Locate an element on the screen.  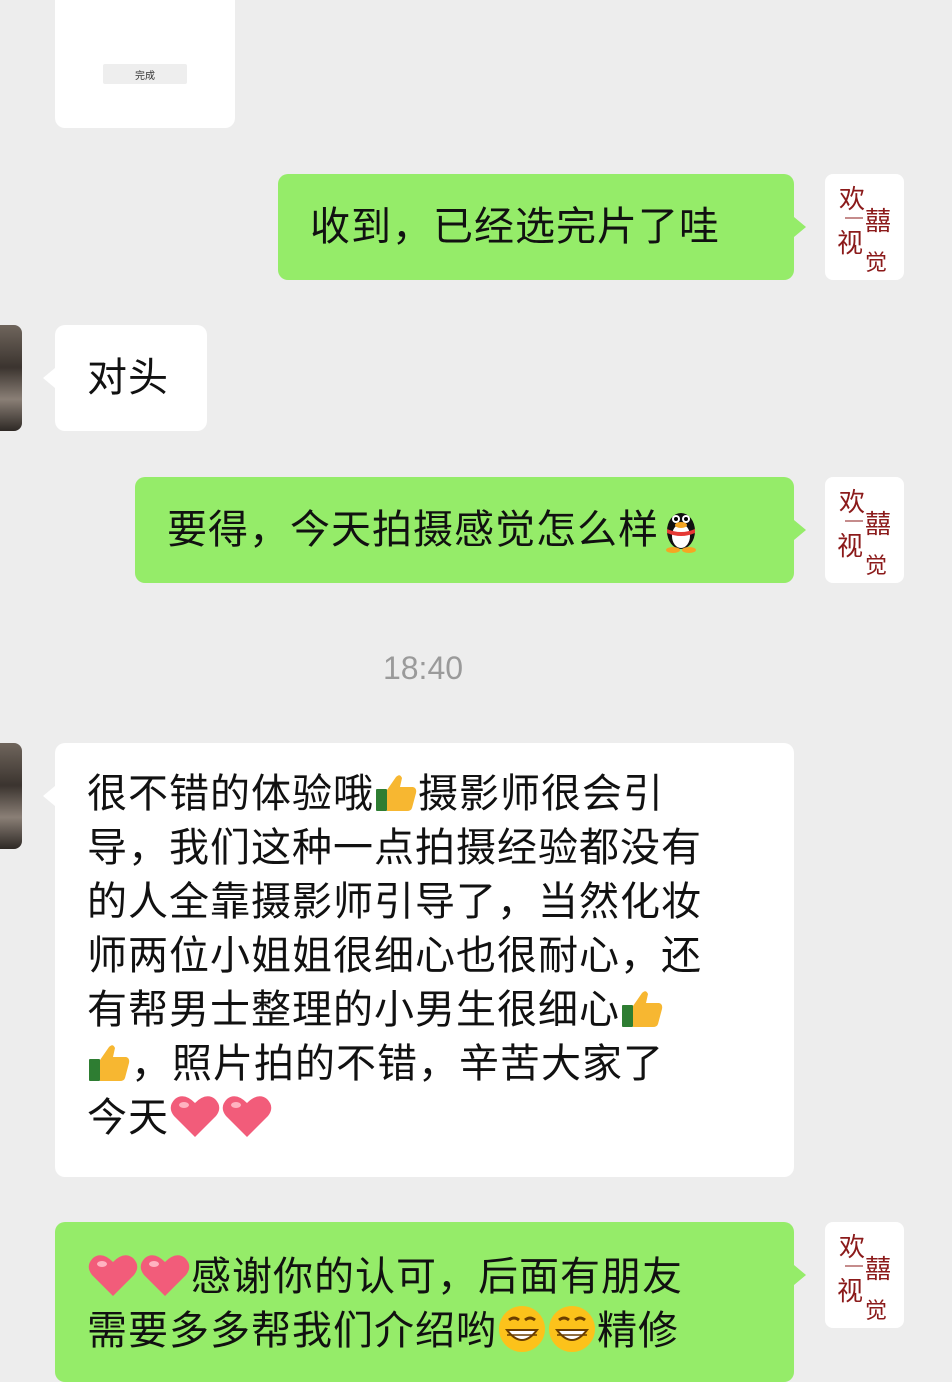
message-line: 精修 is located at coordinates (638, 1331).